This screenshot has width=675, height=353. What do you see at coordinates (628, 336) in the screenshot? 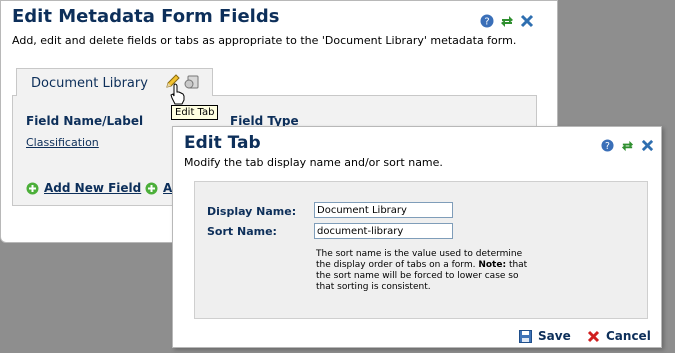
I see `cancel-label: Cancel` at bounding box center [628, 336].